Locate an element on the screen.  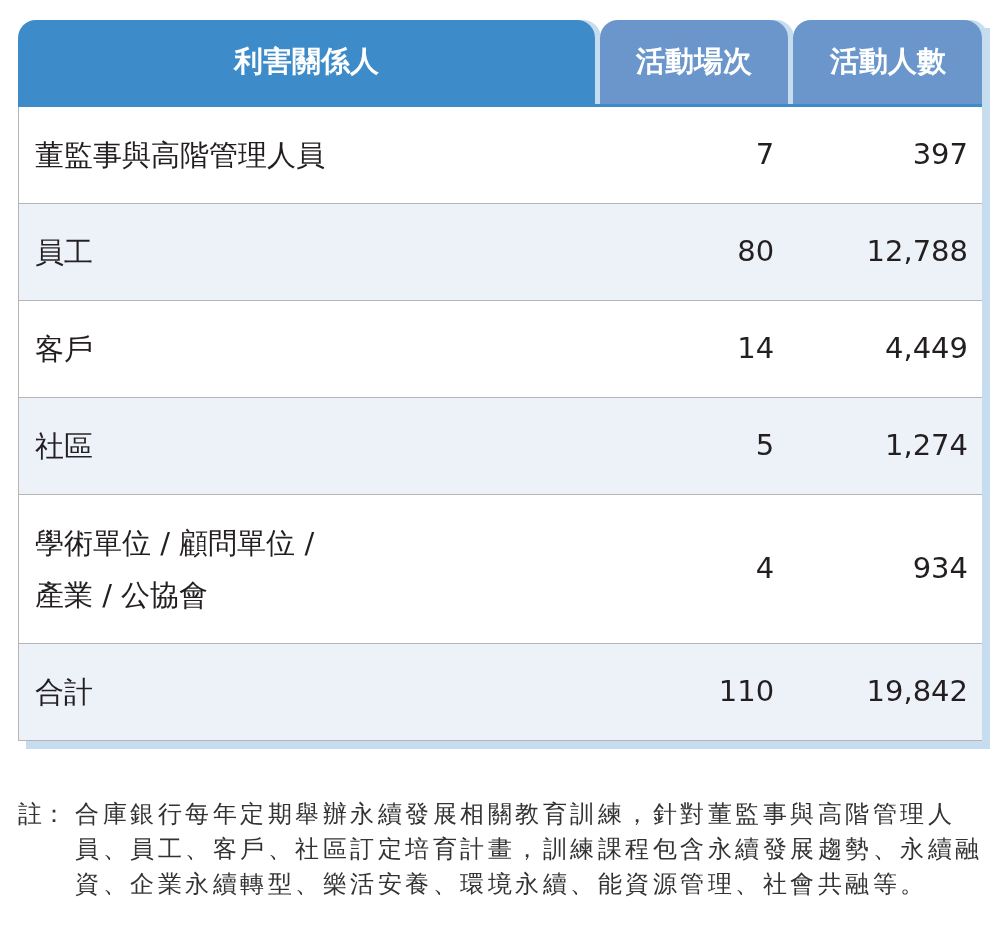
table-cell: 14 is located at coordinates (756, 348).